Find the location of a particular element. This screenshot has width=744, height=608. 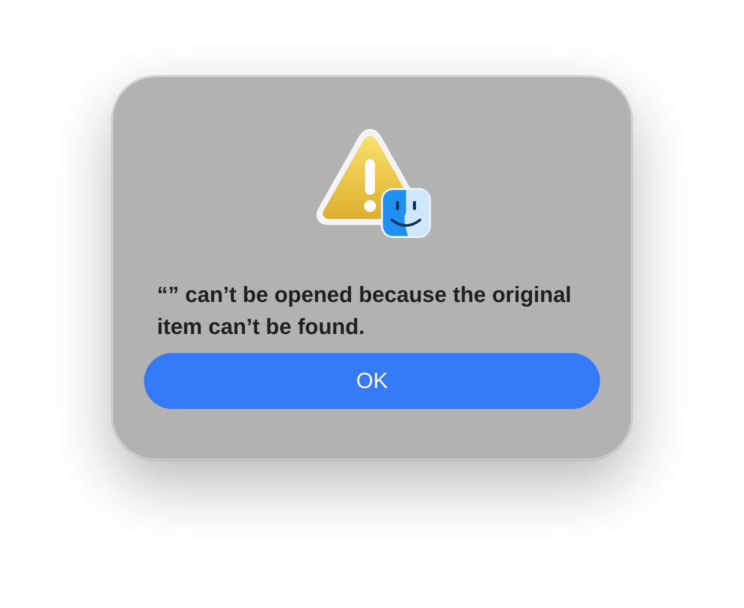

alert-message: “” can’t be opened because the original item can’t be found. is located at coordinates (364, 311).